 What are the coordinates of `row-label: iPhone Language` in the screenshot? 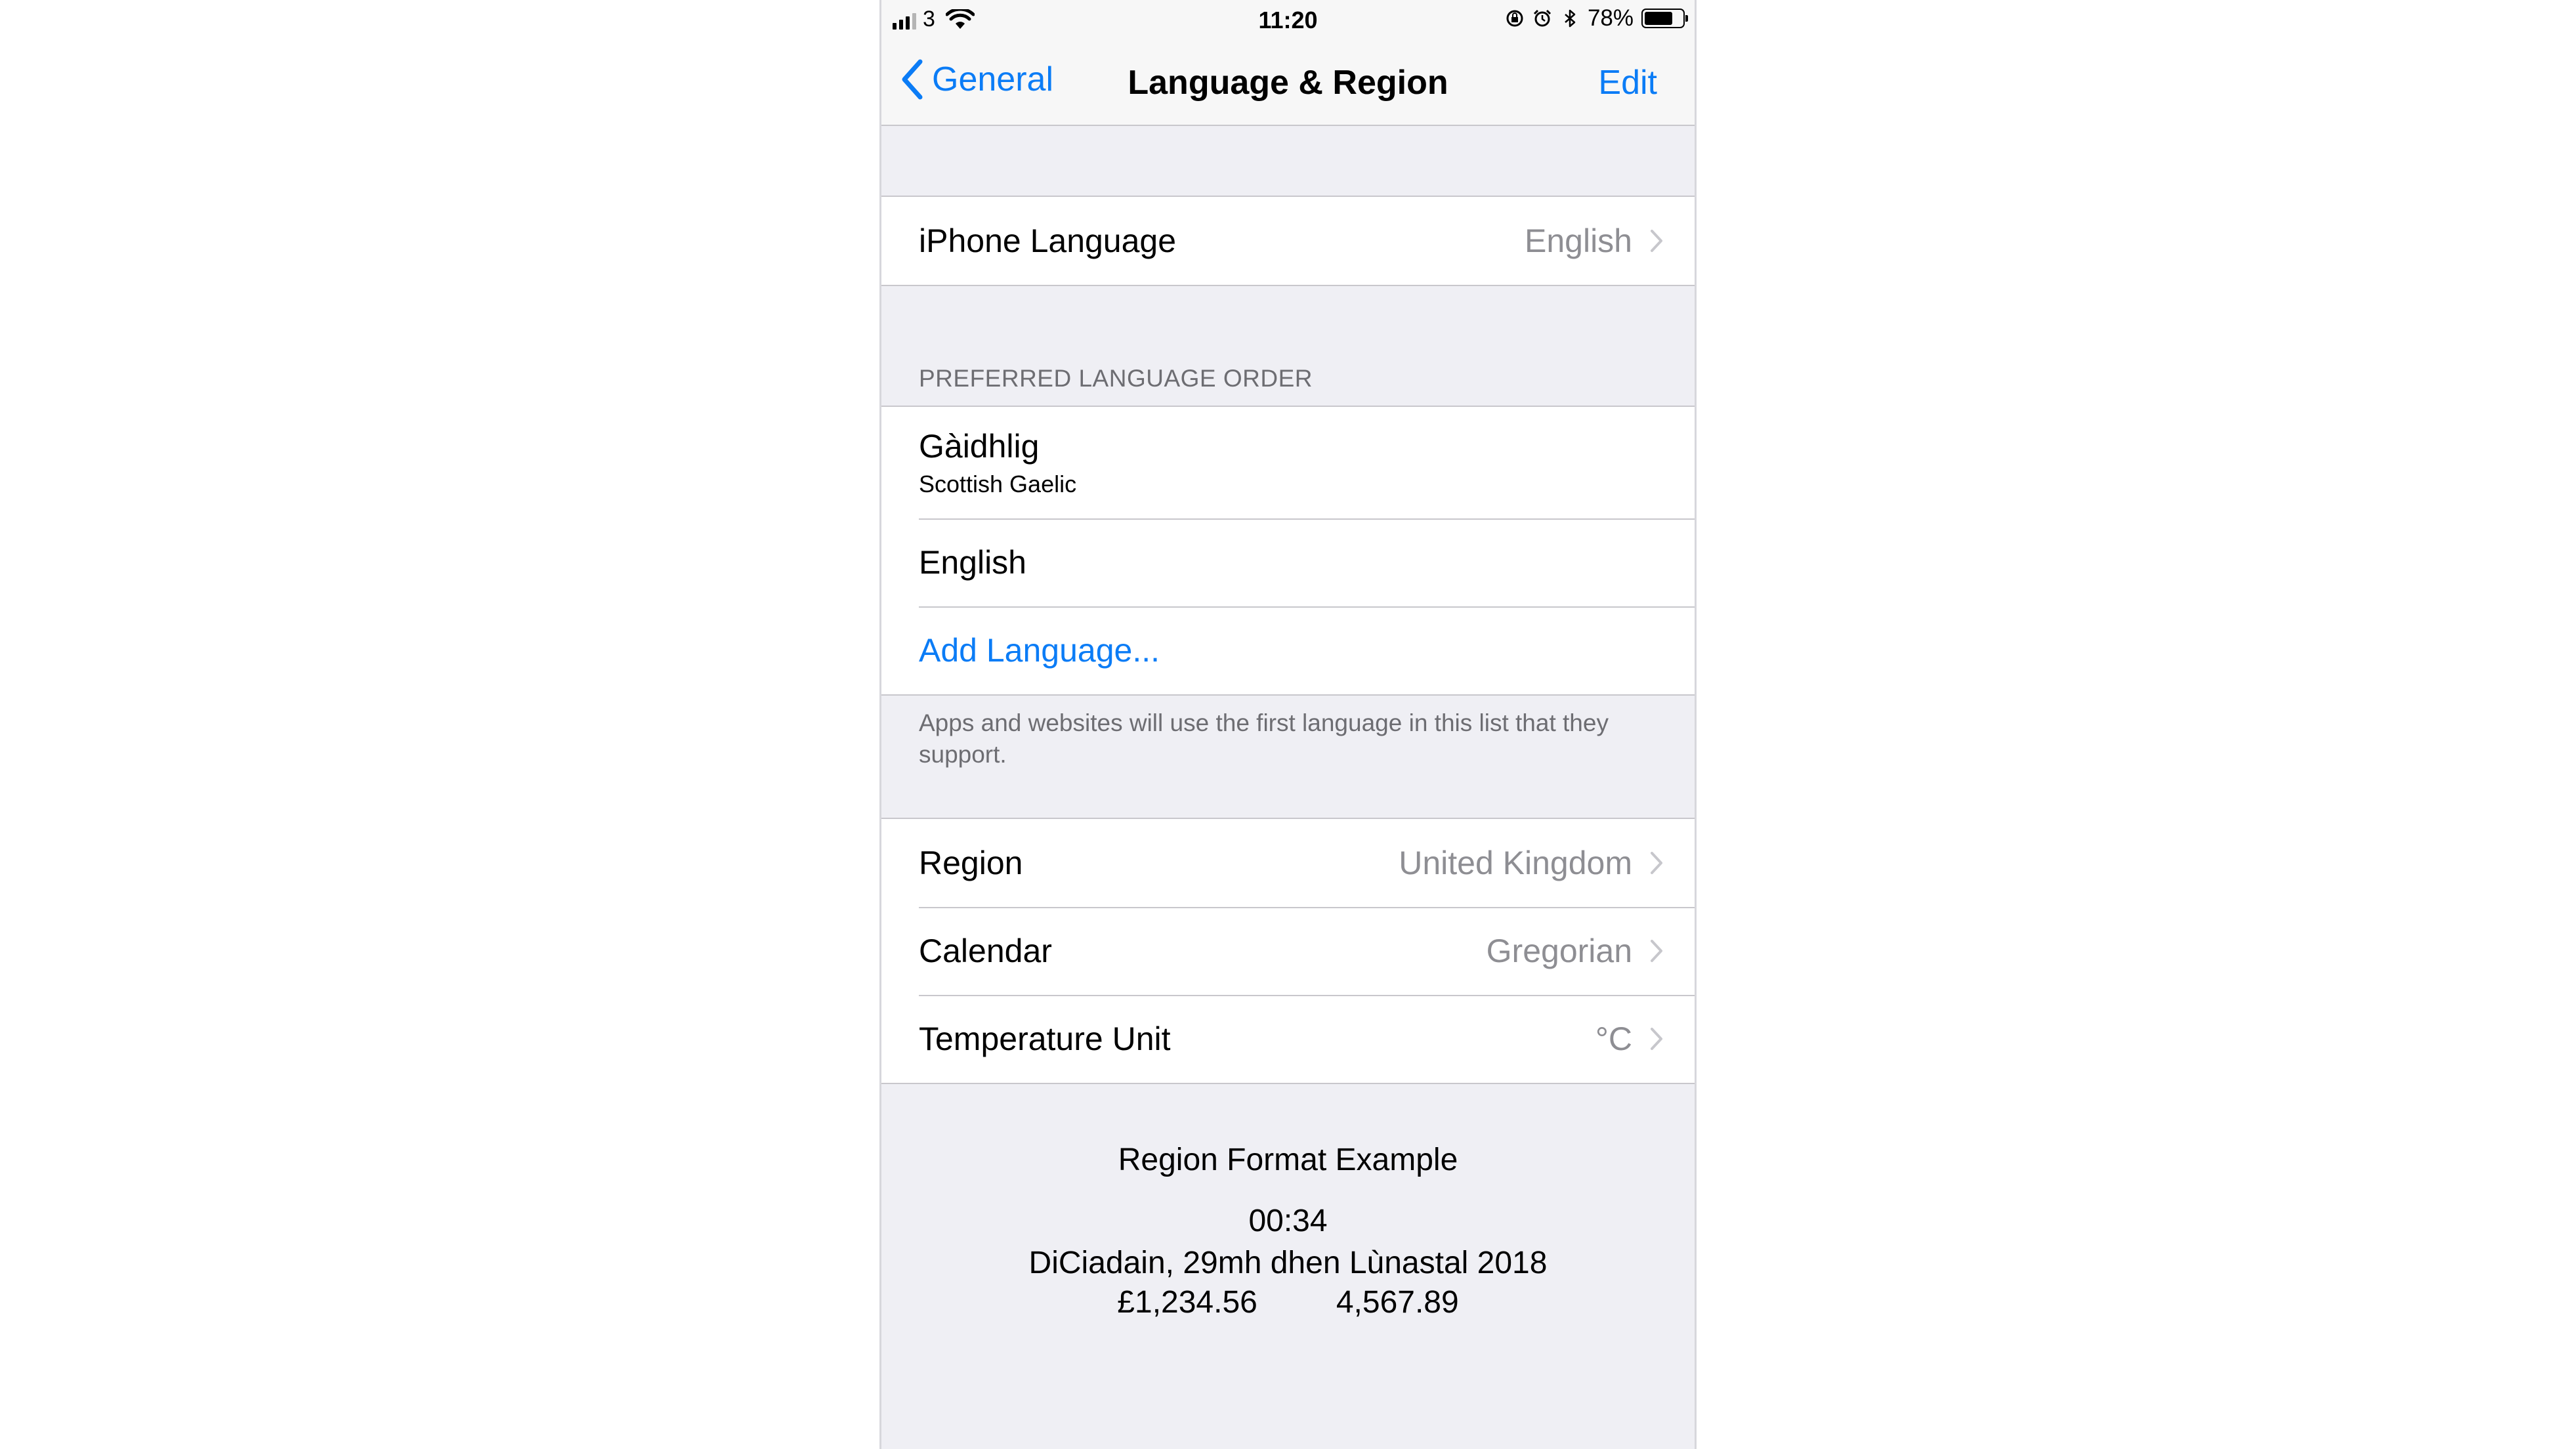 It's located at (1048, 240).